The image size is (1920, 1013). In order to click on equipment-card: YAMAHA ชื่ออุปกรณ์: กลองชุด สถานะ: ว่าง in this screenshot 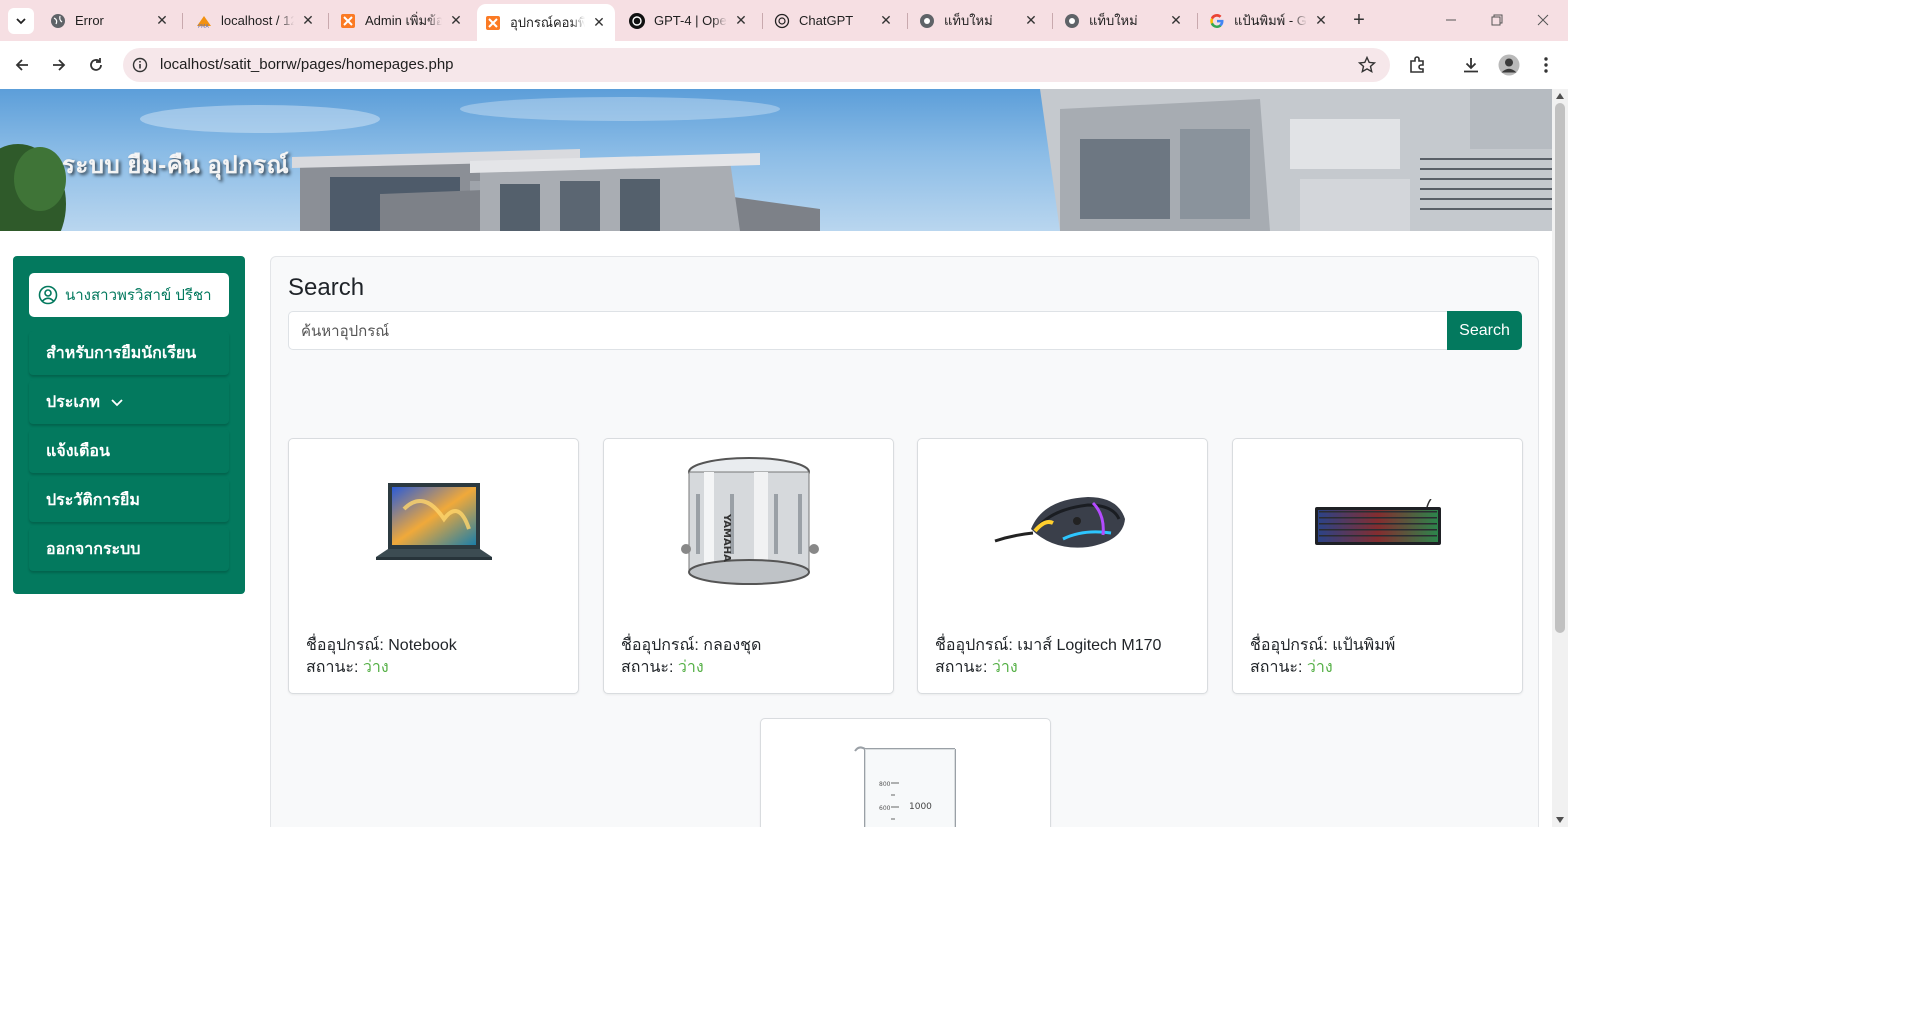, I will do `click(748, 566)`.